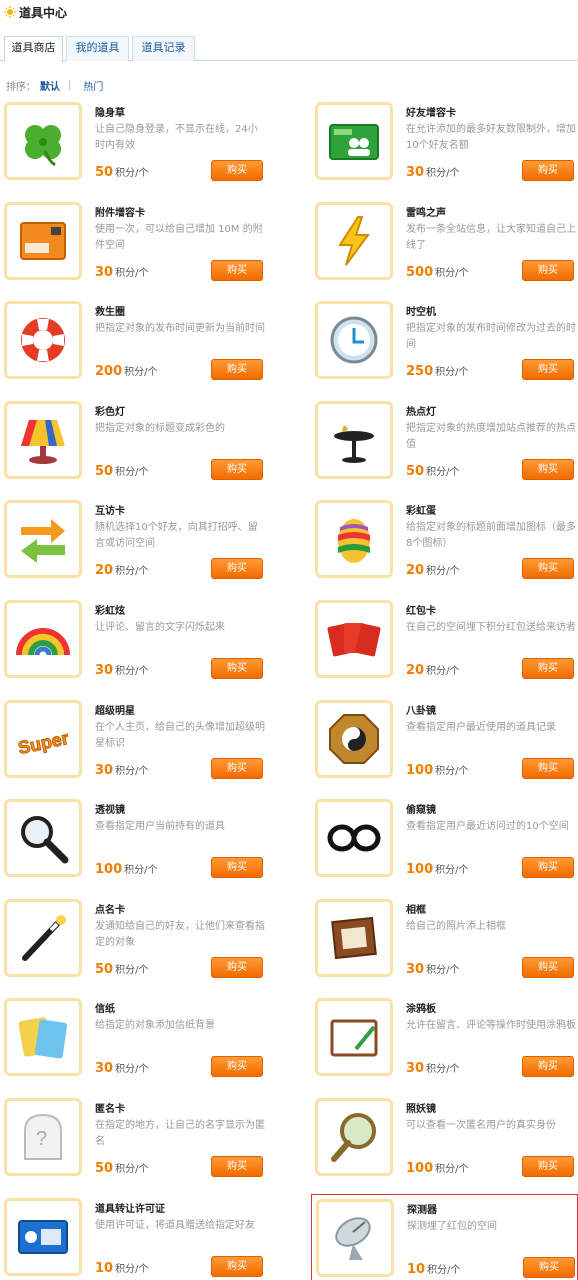 This screenshot has width=578, height=1280. What do you see at coordinates (353, 1137) in the screenshot?
I see `hand-mirror-icon` at bounding box center [353, 1137].